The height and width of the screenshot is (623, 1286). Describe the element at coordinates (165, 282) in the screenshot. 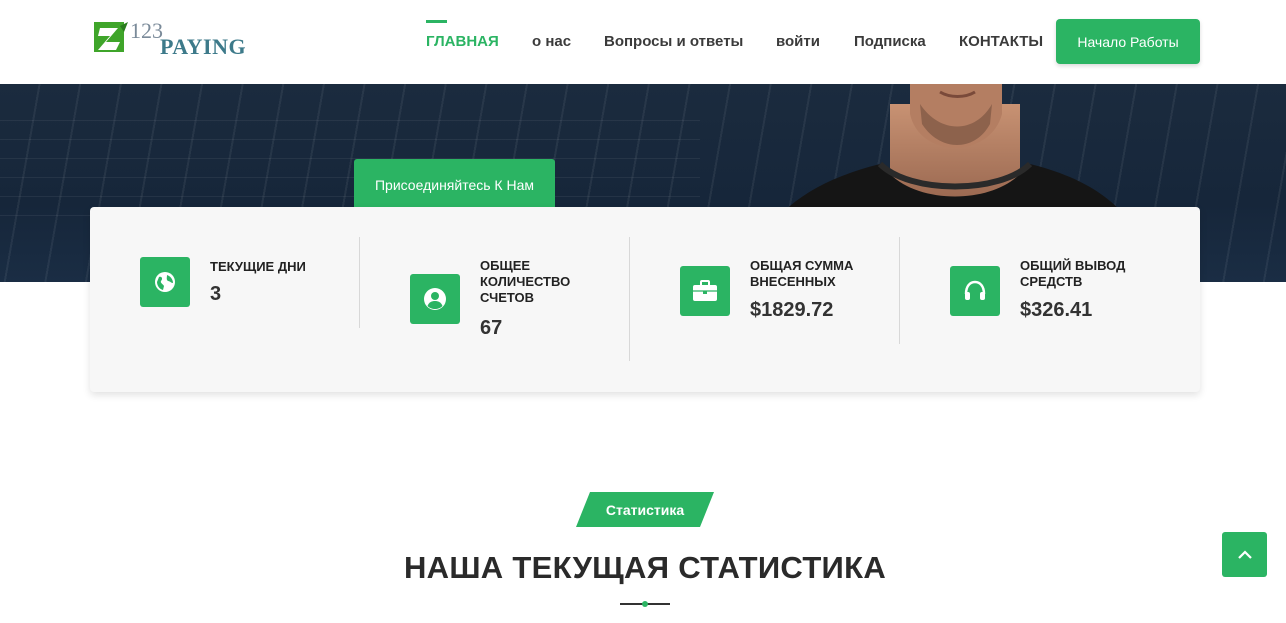

I see `globe-icon` at that location.